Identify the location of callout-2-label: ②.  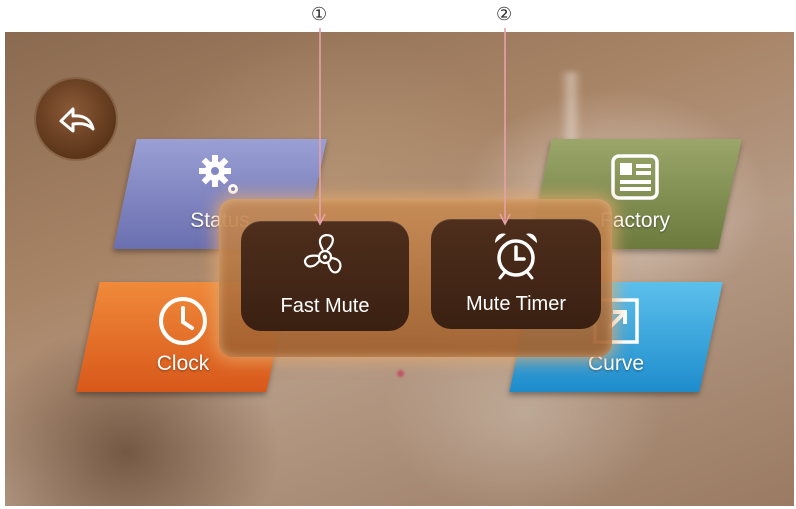
(504, 14).